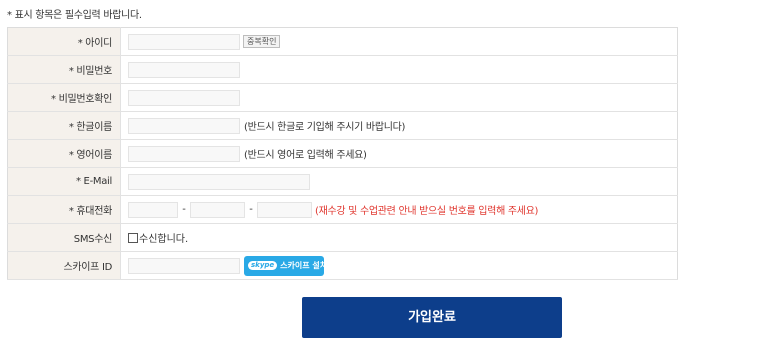 The height and width of the screenshot is (342, 773). Describe the element at coordinates (133, 237) in the screenshot. I see `sms-checkbox` at that location.